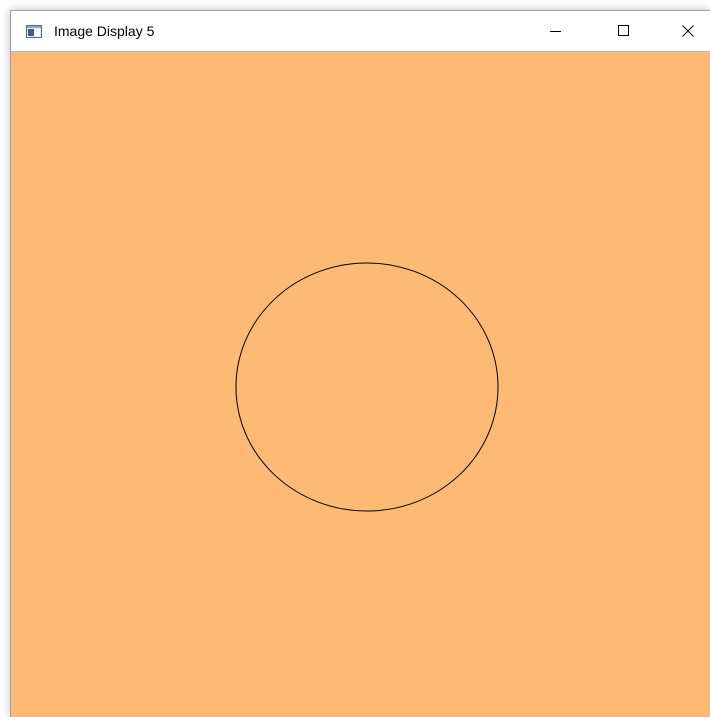 This screenshot has width=710, height=717. Describe the element at coordinates (360, 31) in the screenshot. I see `title-bar: Image Display 5` at that location.